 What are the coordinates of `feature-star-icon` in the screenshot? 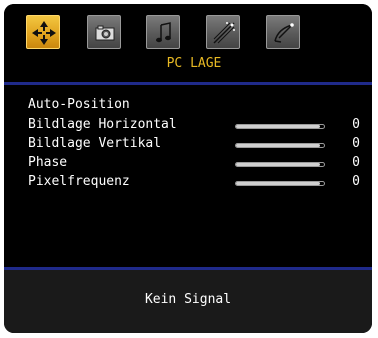 It's located at (224, 33).